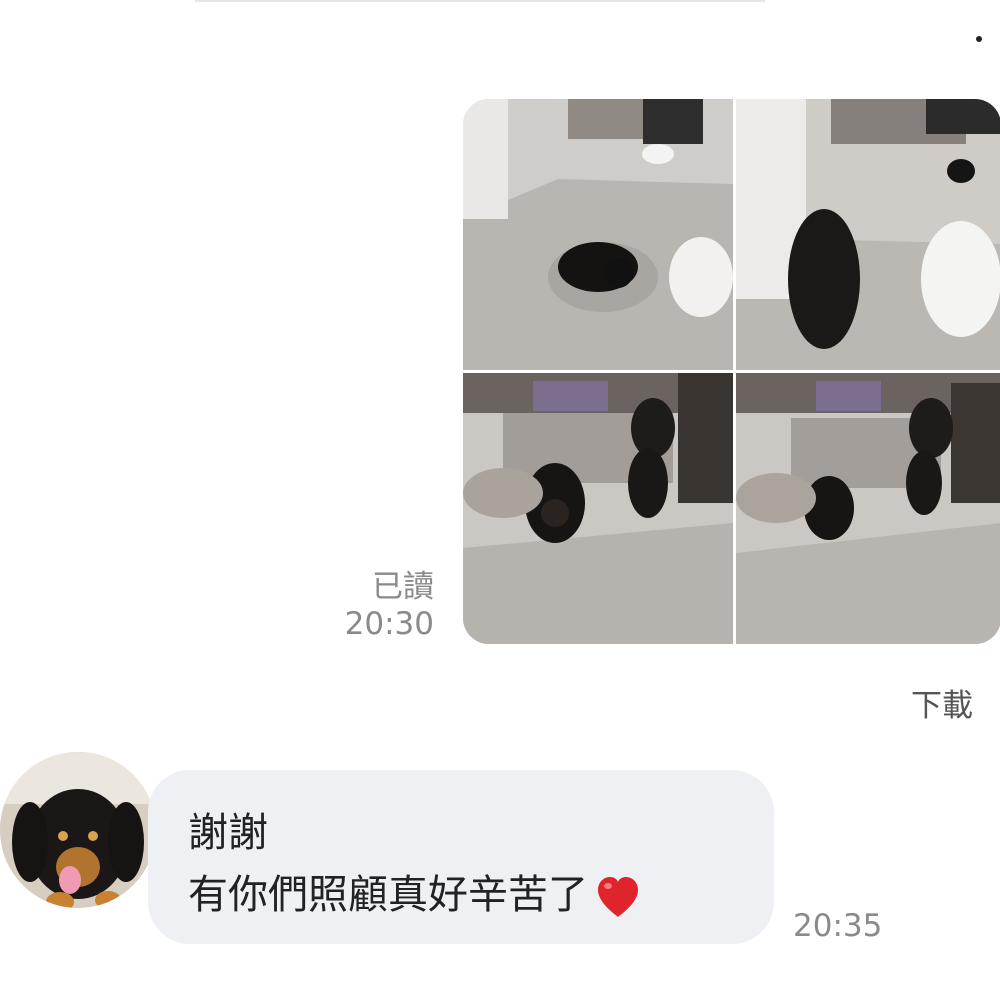 The width and height of the screenshot is (1000, 1000). What do you see at coordinates (388, 895) in the screenshot?
I see `message-text: 有你們照顧真好辛苦了` at bounding box center [388, 895].